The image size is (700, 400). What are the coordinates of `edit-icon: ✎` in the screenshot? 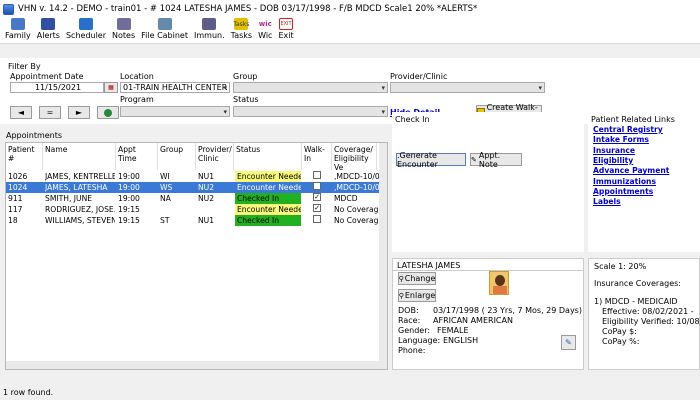 It's located at (568, 342).